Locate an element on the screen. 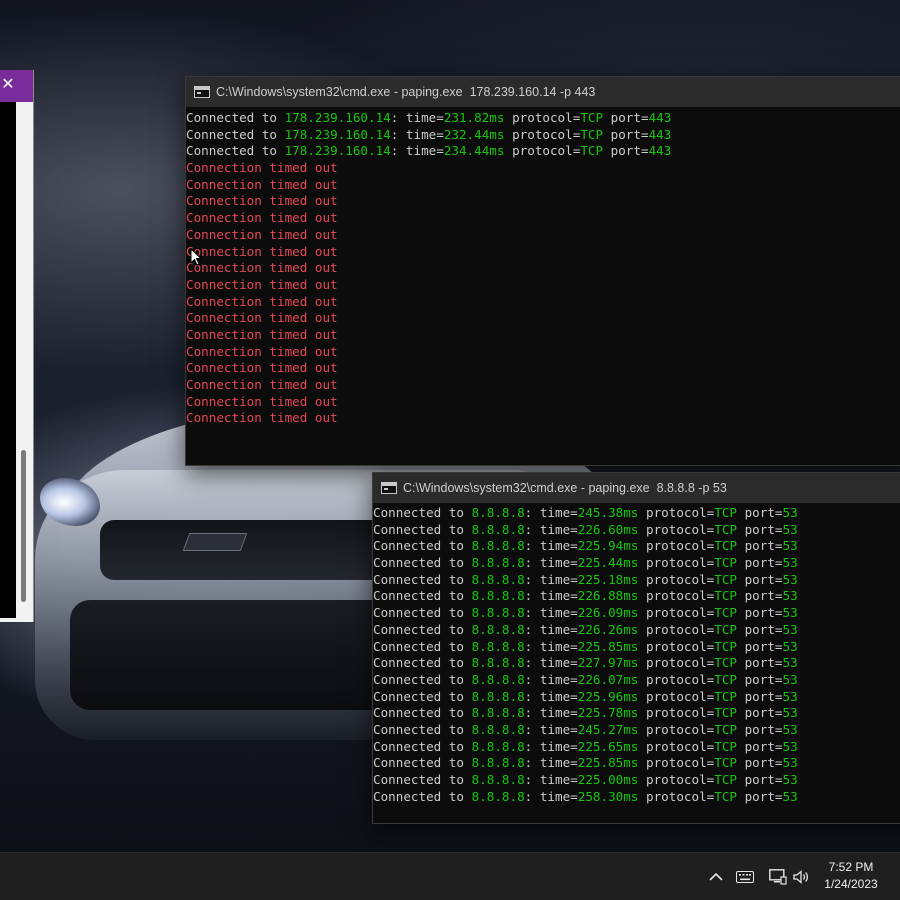  chevron-up-icon is located at coordinates (716, 877).